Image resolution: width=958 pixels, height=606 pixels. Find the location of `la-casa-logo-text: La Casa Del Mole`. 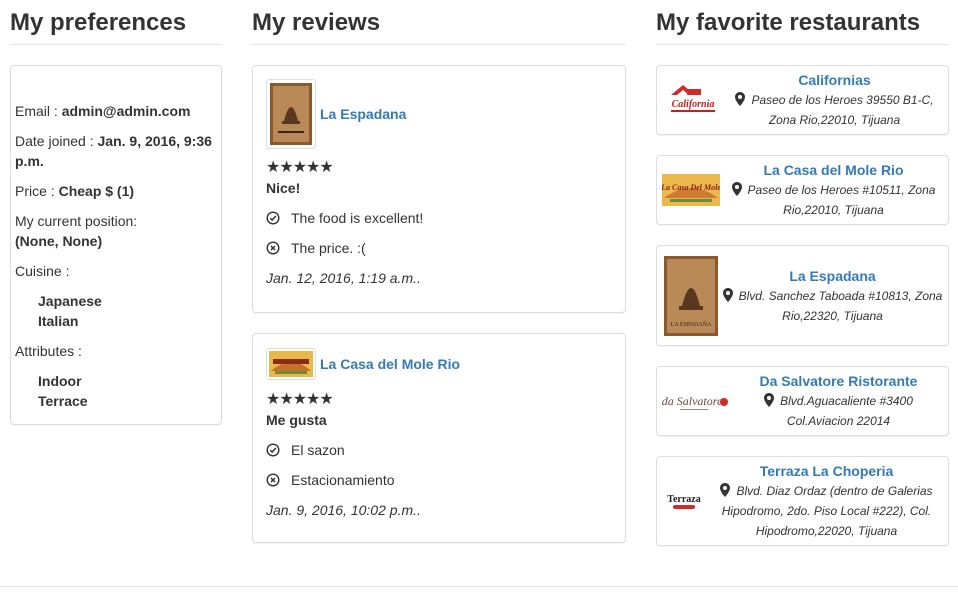

la-casa-logo-text: La Casa Del Mole is located at coordinates (691, 187).